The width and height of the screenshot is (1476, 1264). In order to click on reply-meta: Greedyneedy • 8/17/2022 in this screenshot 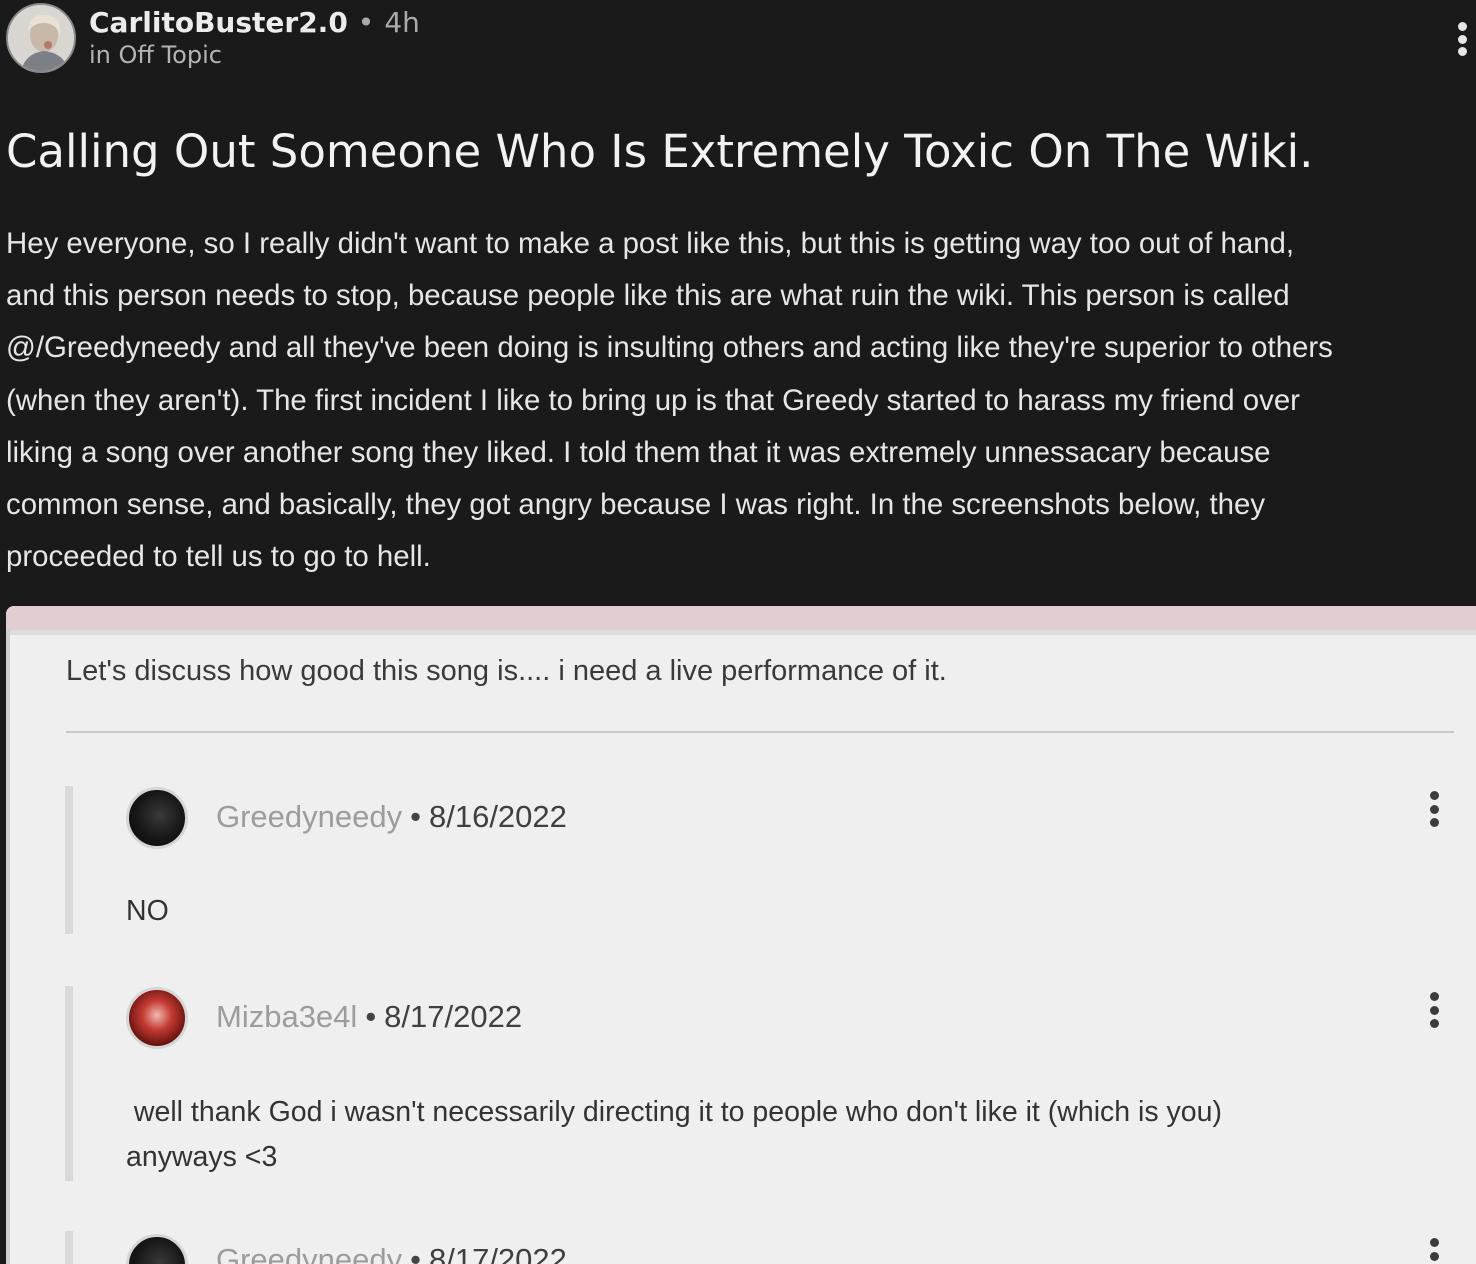, I will do `click(391, 1252)`.